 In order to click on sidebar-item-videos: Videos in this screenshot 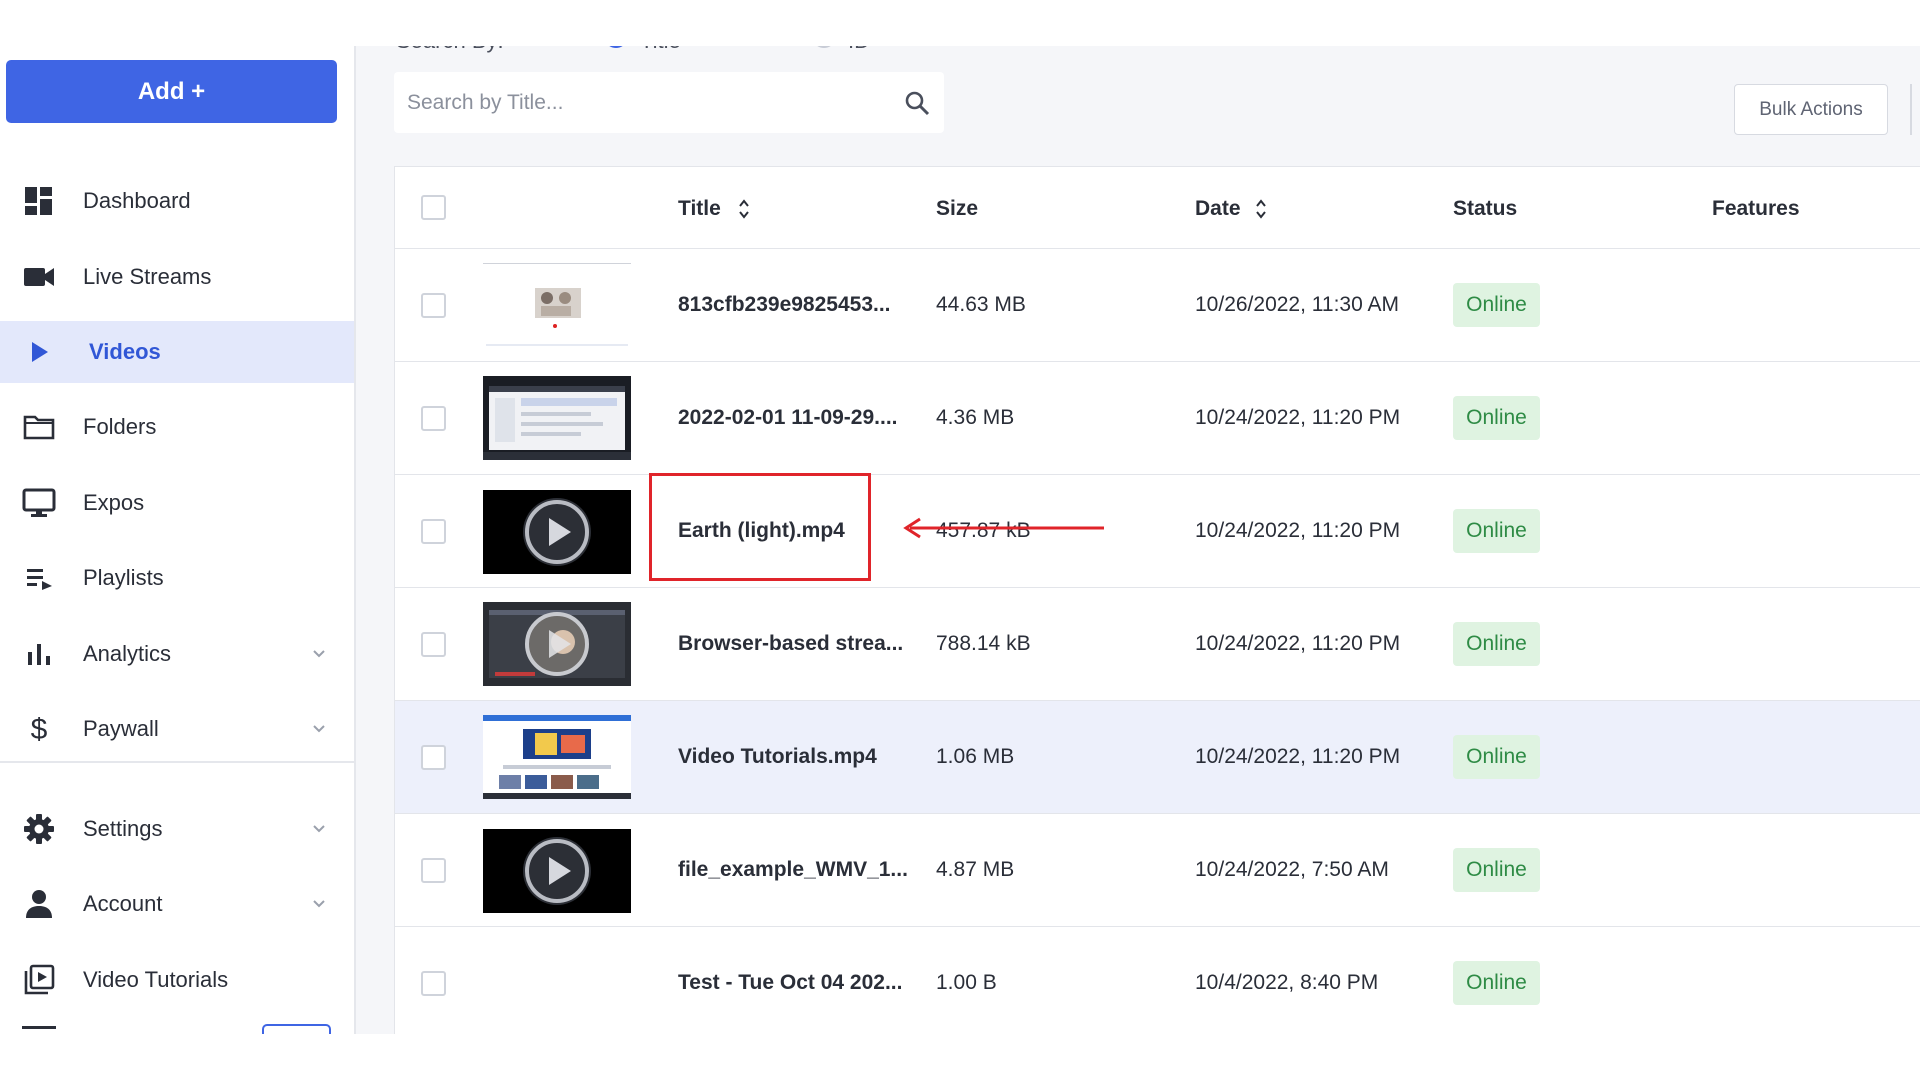, I will do `click(177, 352)`.